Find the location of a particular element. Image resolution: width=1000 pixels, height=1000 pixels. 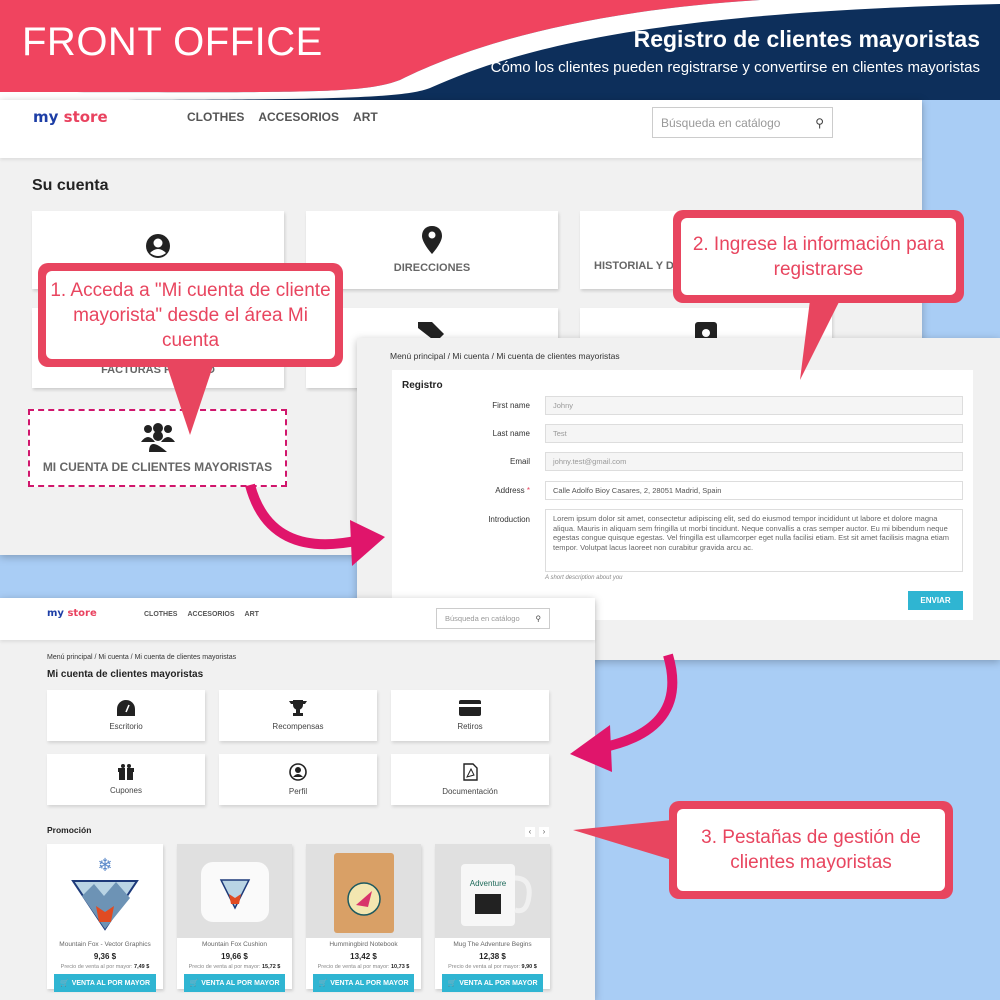

callout-3-tail is located at coordinates (622, 840).